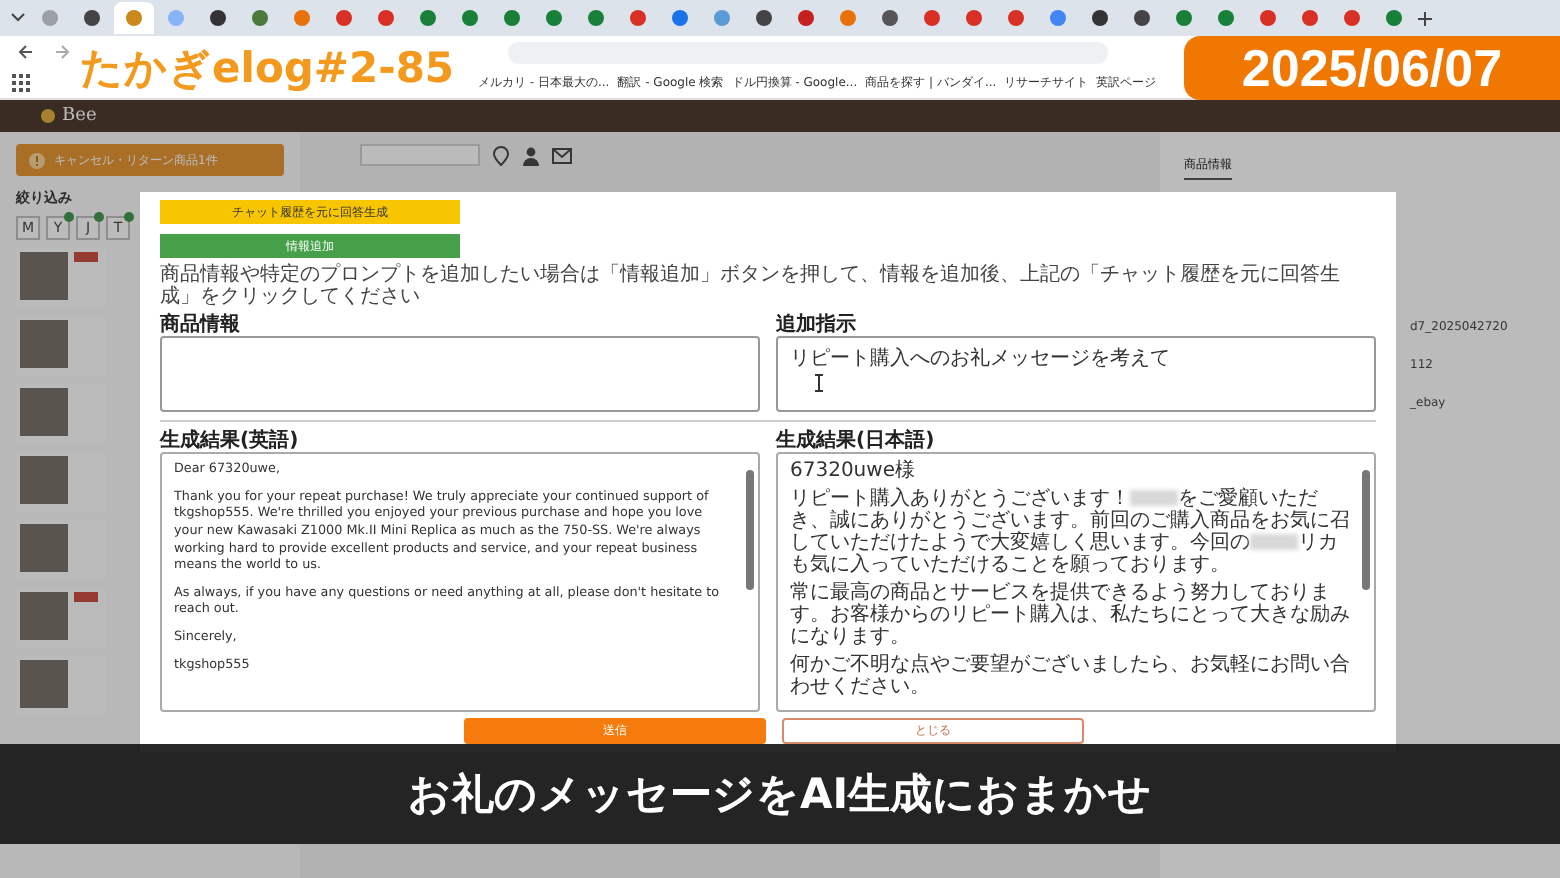 Image resolution: width=1560 pixels, height=878 pixels. I want to click on paragraph-text: 67320uwe様, so click(853, 471).